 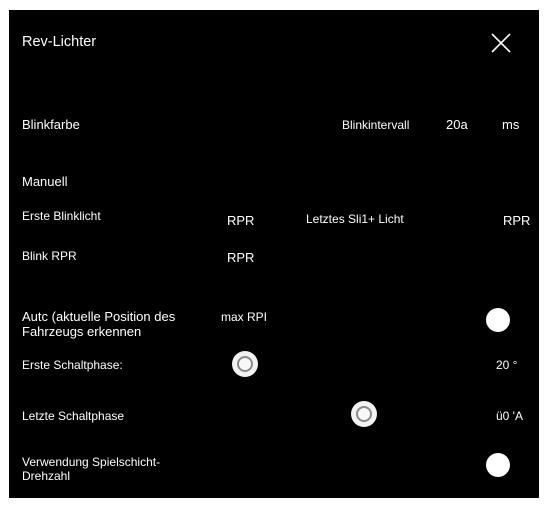 What do you see at coordinates (245, 364) in the screenshot?
I see `first-shift-slider-handle` at bounding box center [245, 364].